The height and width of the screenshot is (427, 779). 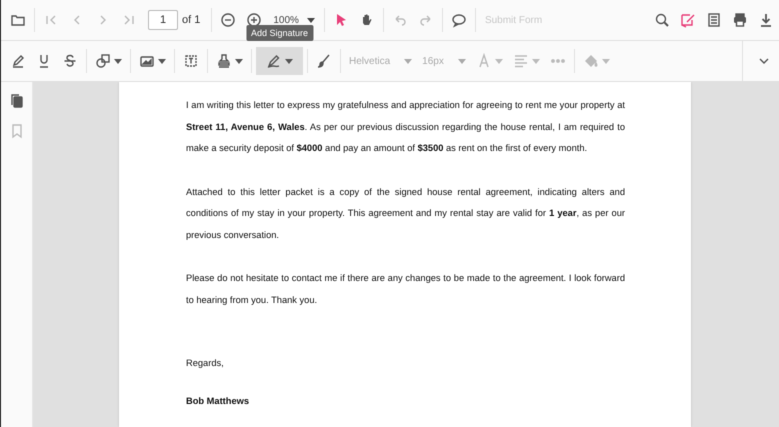 I want to click on paragraph: I am writing this letter to express my gratefulness and appreciation for agreeing to rent me your property at Street 11, Avenue 6, Wales. As per our previous discussion regarding the house rental, I am required to make a security deposit of $4000 and pay an amount of $3500 as rent on the first of every month., so click(x=405, y=127).